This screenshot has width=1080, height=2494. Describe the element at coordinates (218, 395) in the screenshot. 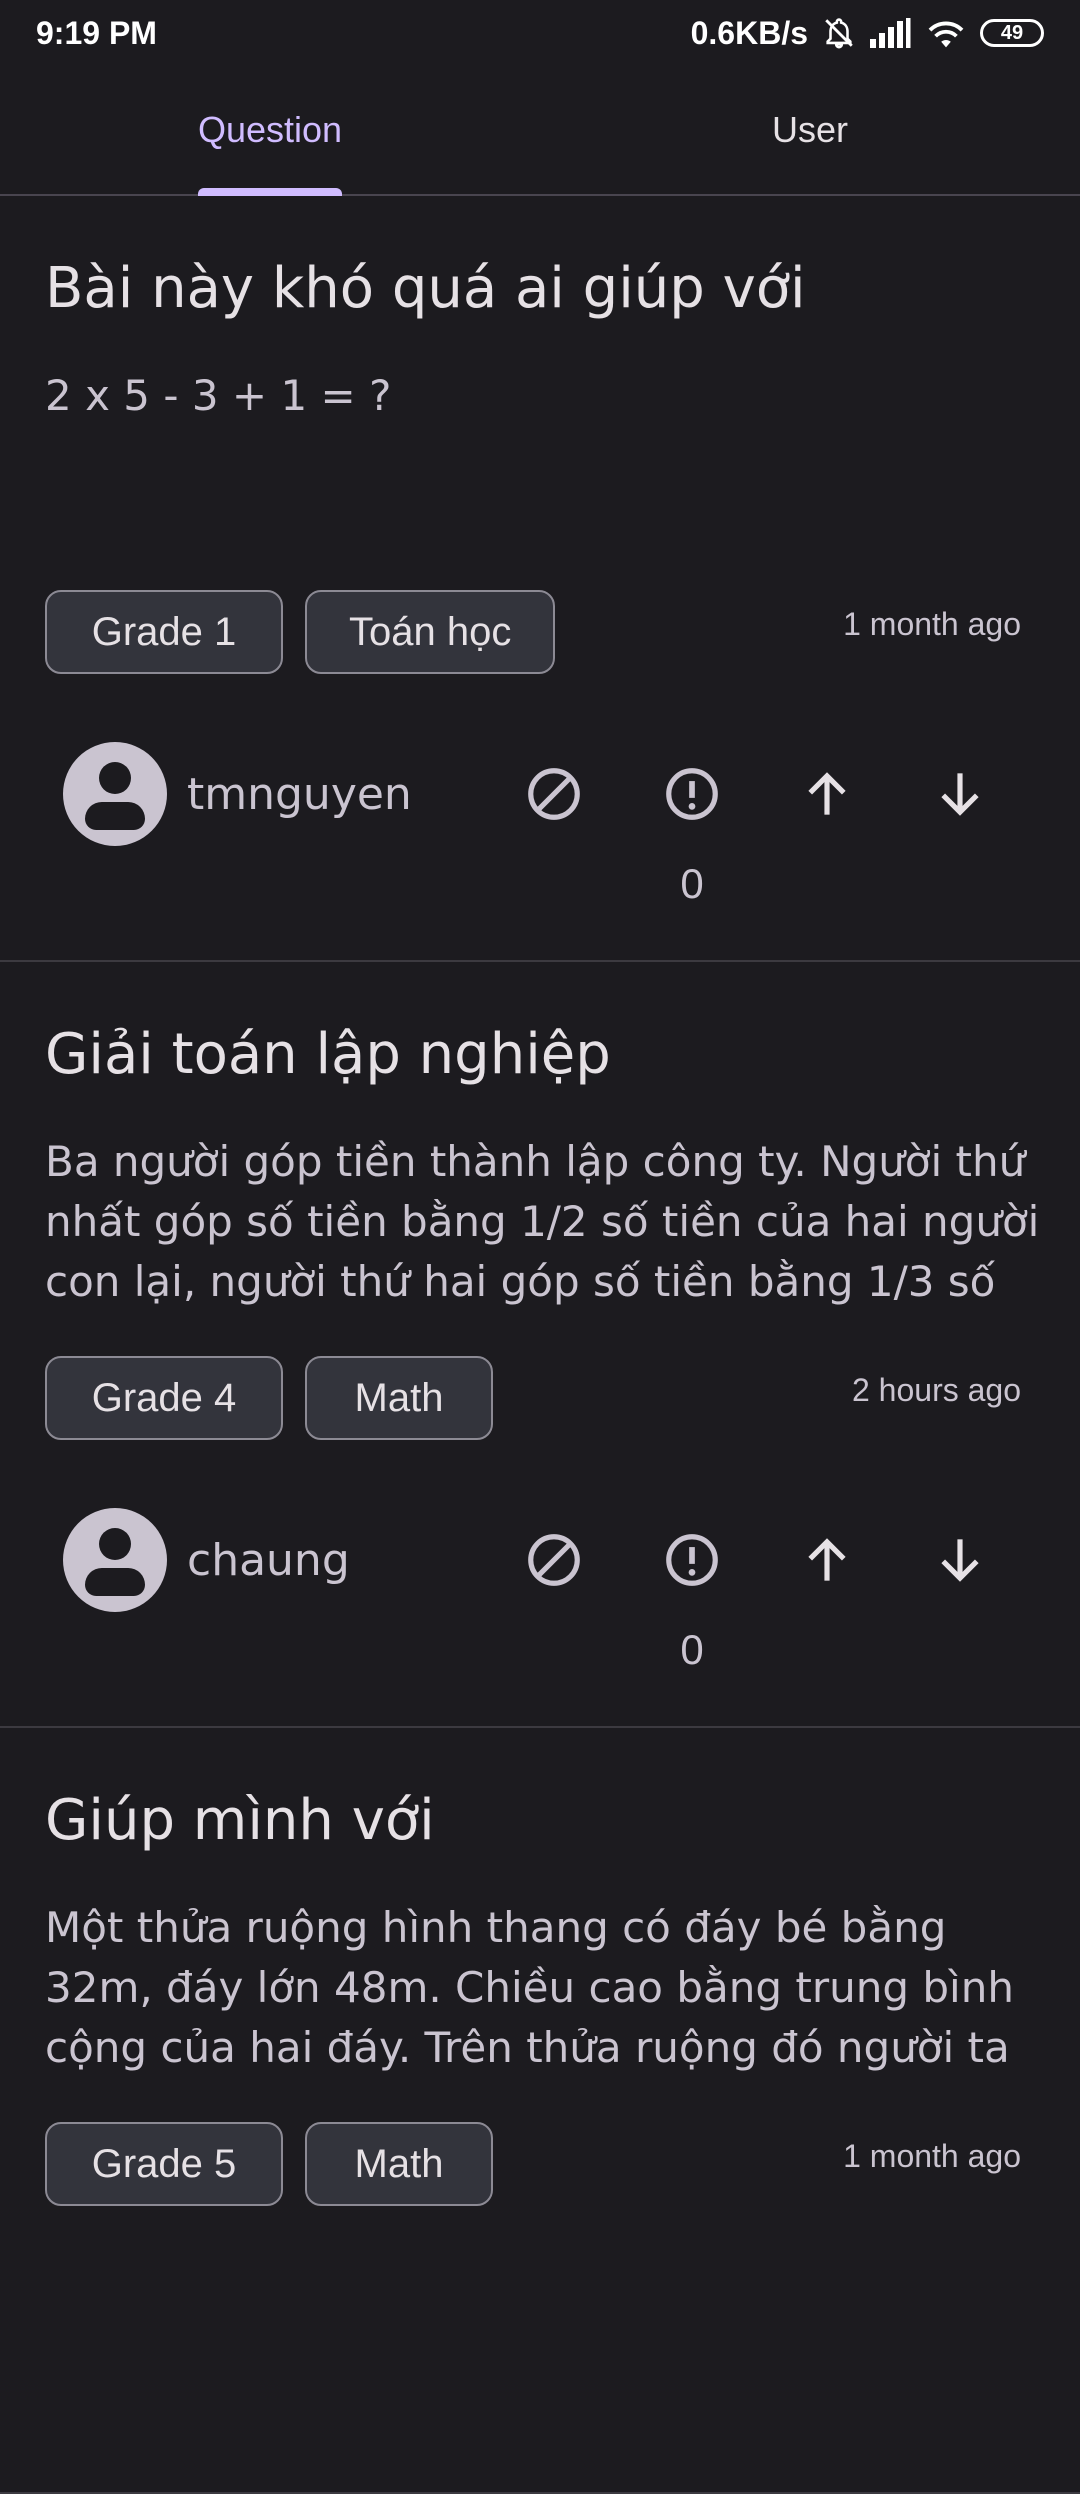

I see `question-body: 2 x 5 - 3 + 1 = ?` at that location.